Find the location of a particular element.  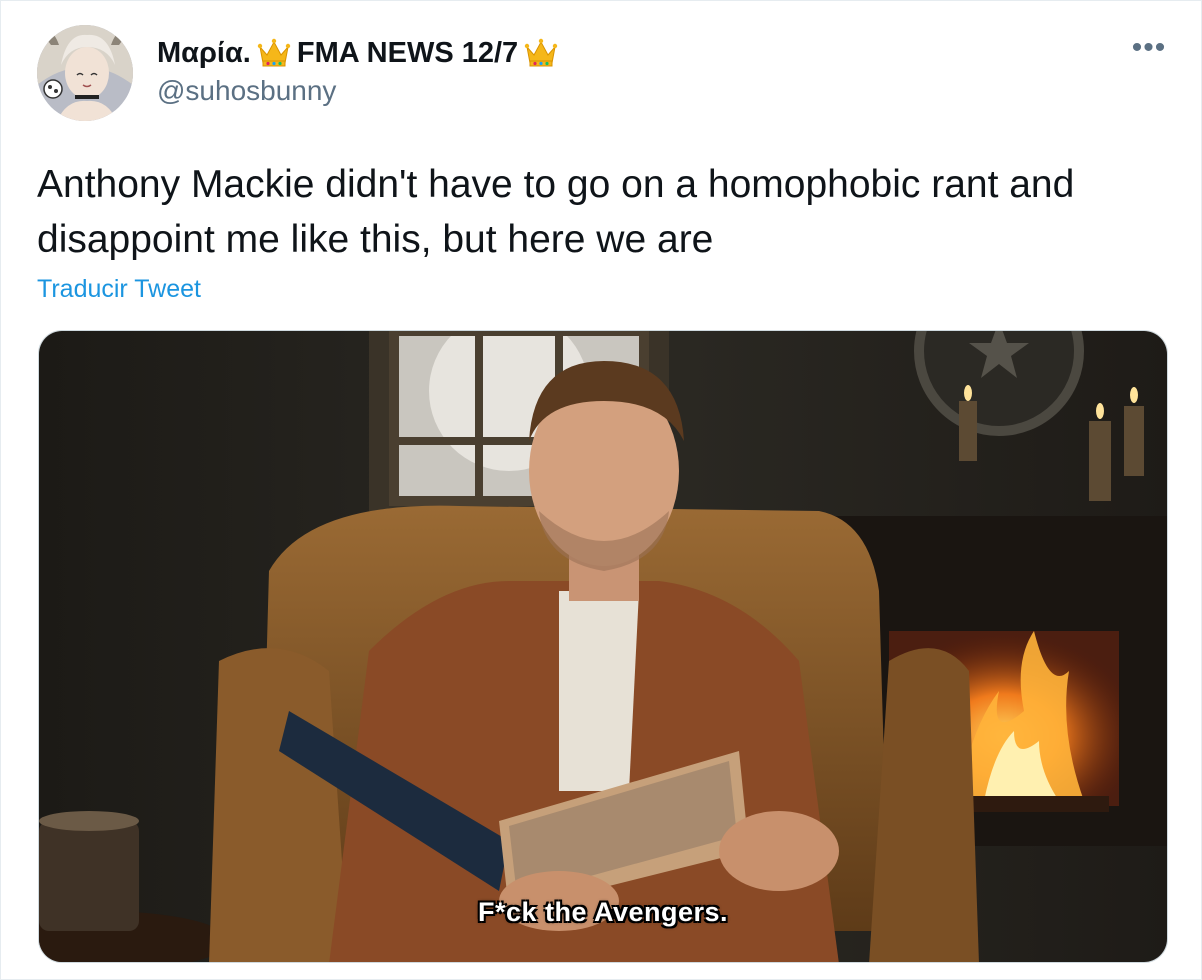

user-handle: @suhosbunny is located at coordinates (246, 91).